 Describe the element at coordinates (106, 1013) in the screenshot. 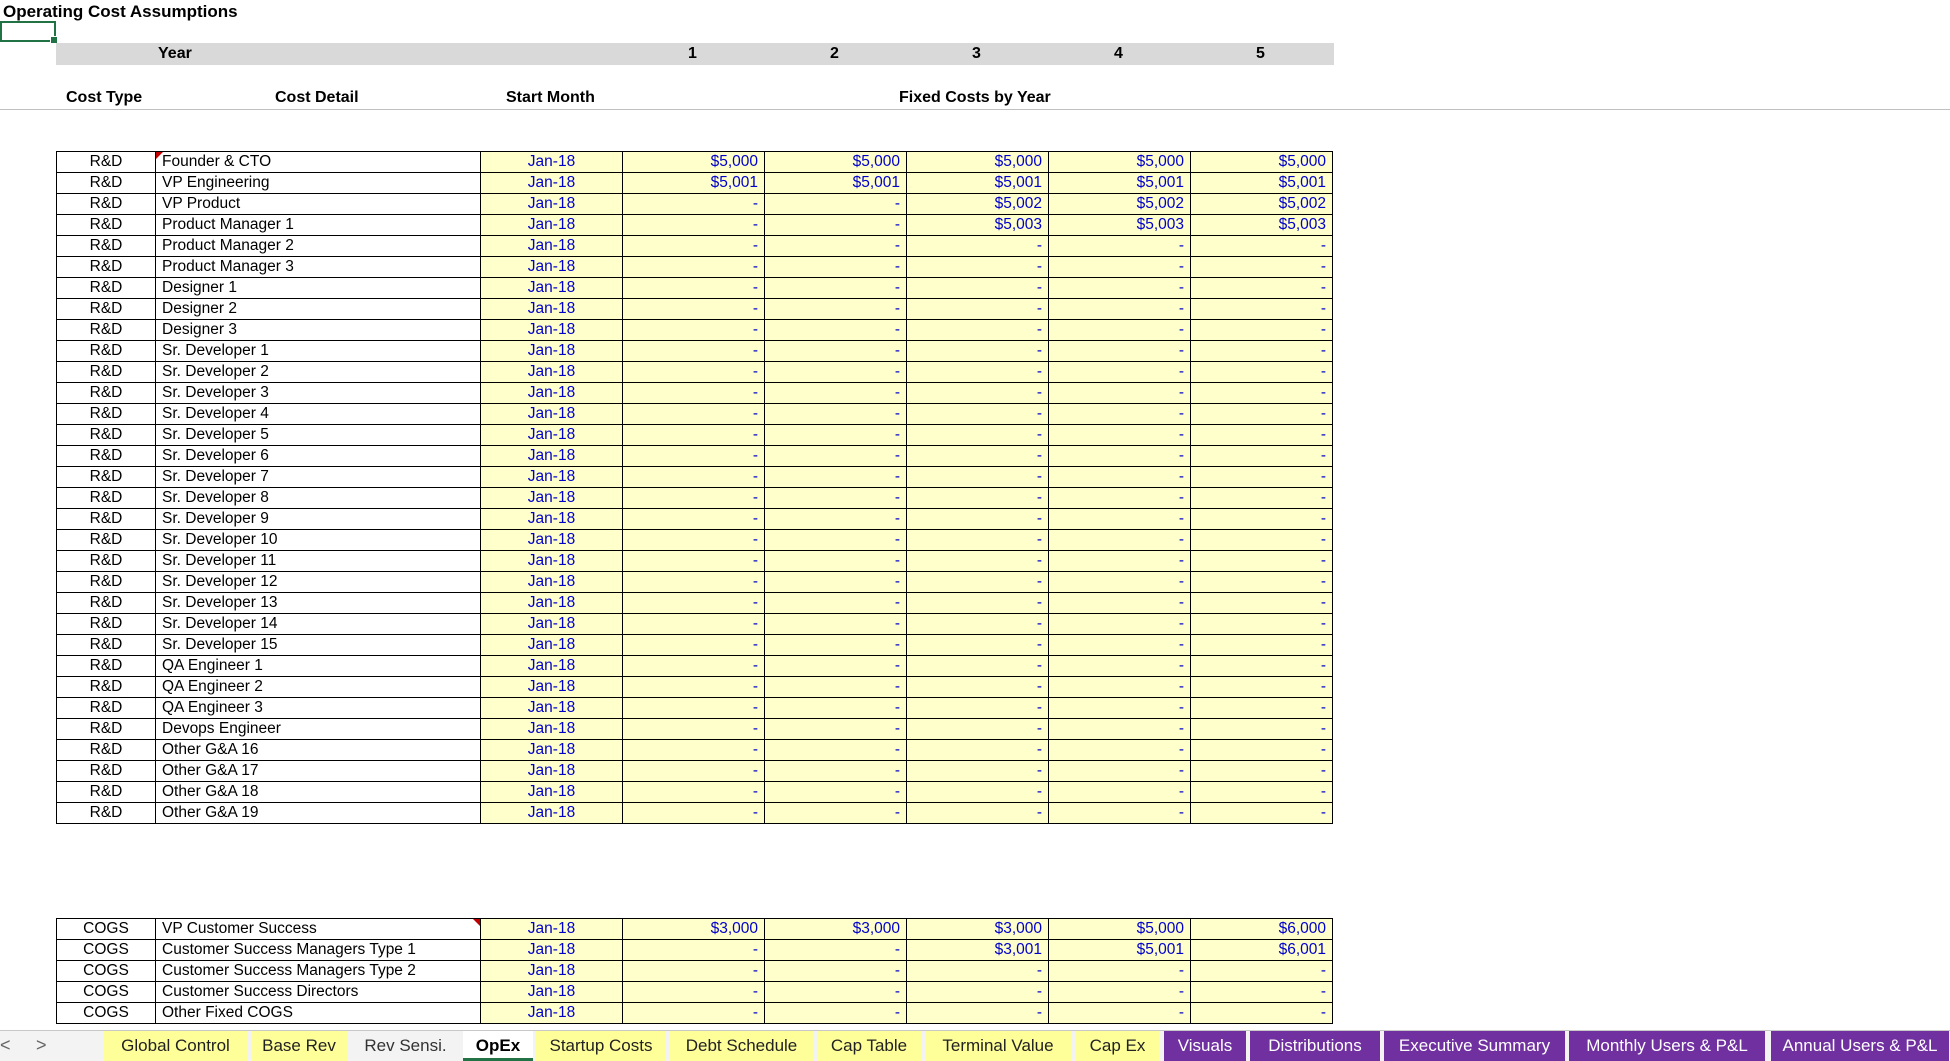

I see `cost-type-cell: COGS` at that location.